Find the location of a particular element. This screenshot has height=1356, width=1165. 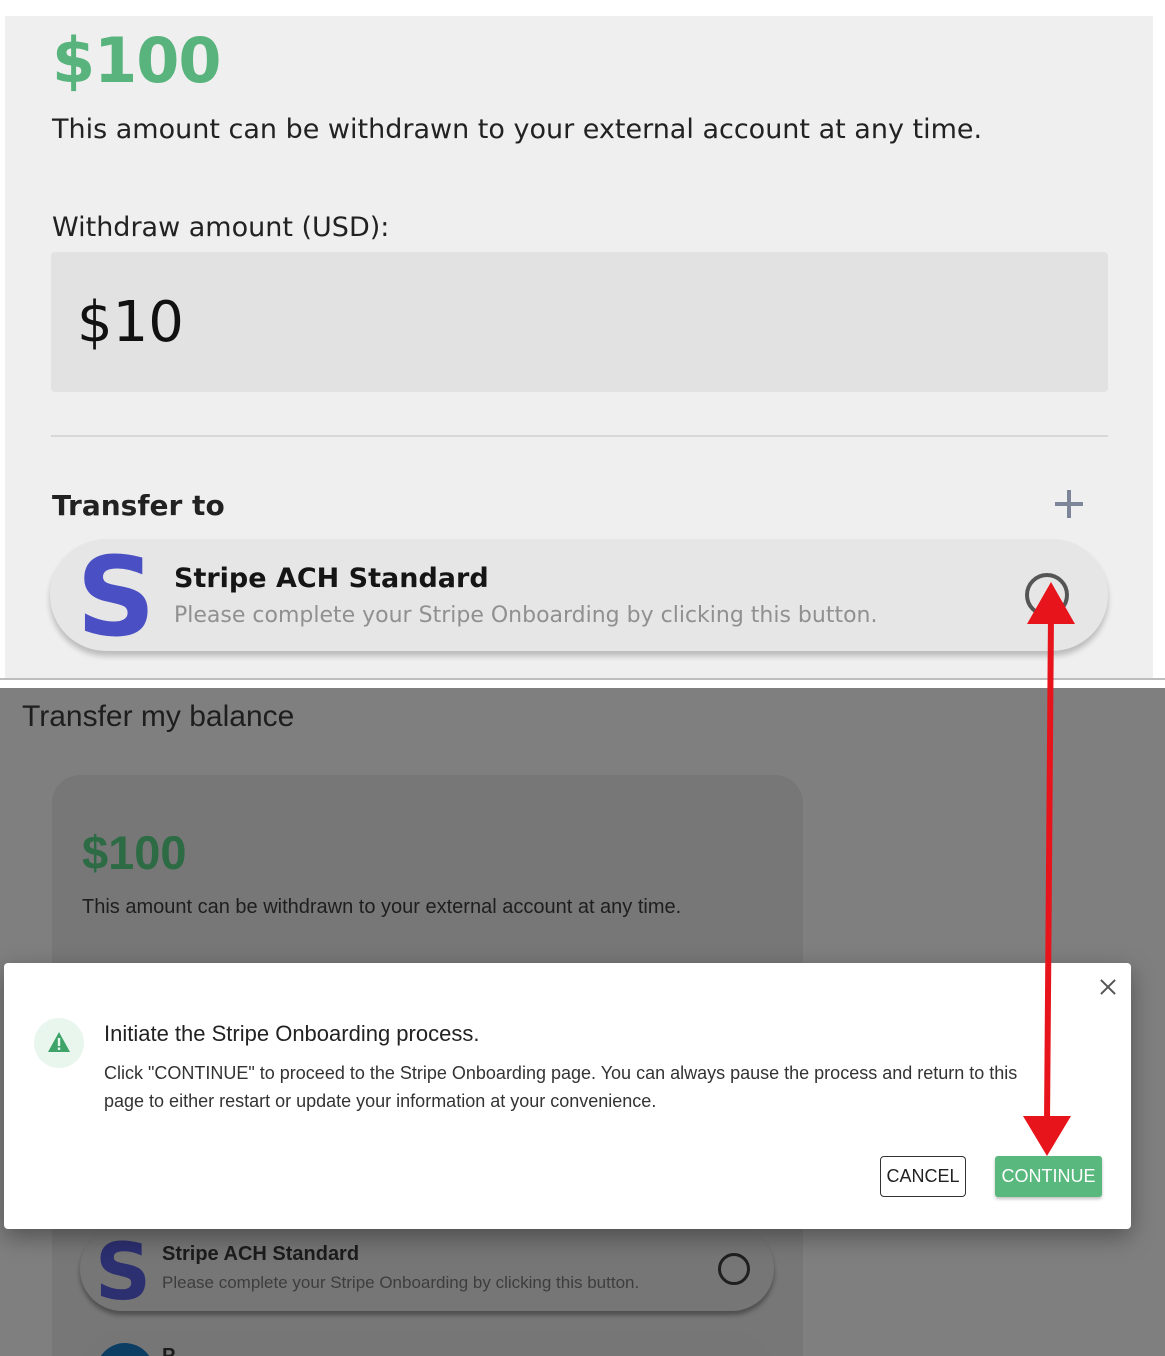

panel-separator is located at coordinates (582, 683).